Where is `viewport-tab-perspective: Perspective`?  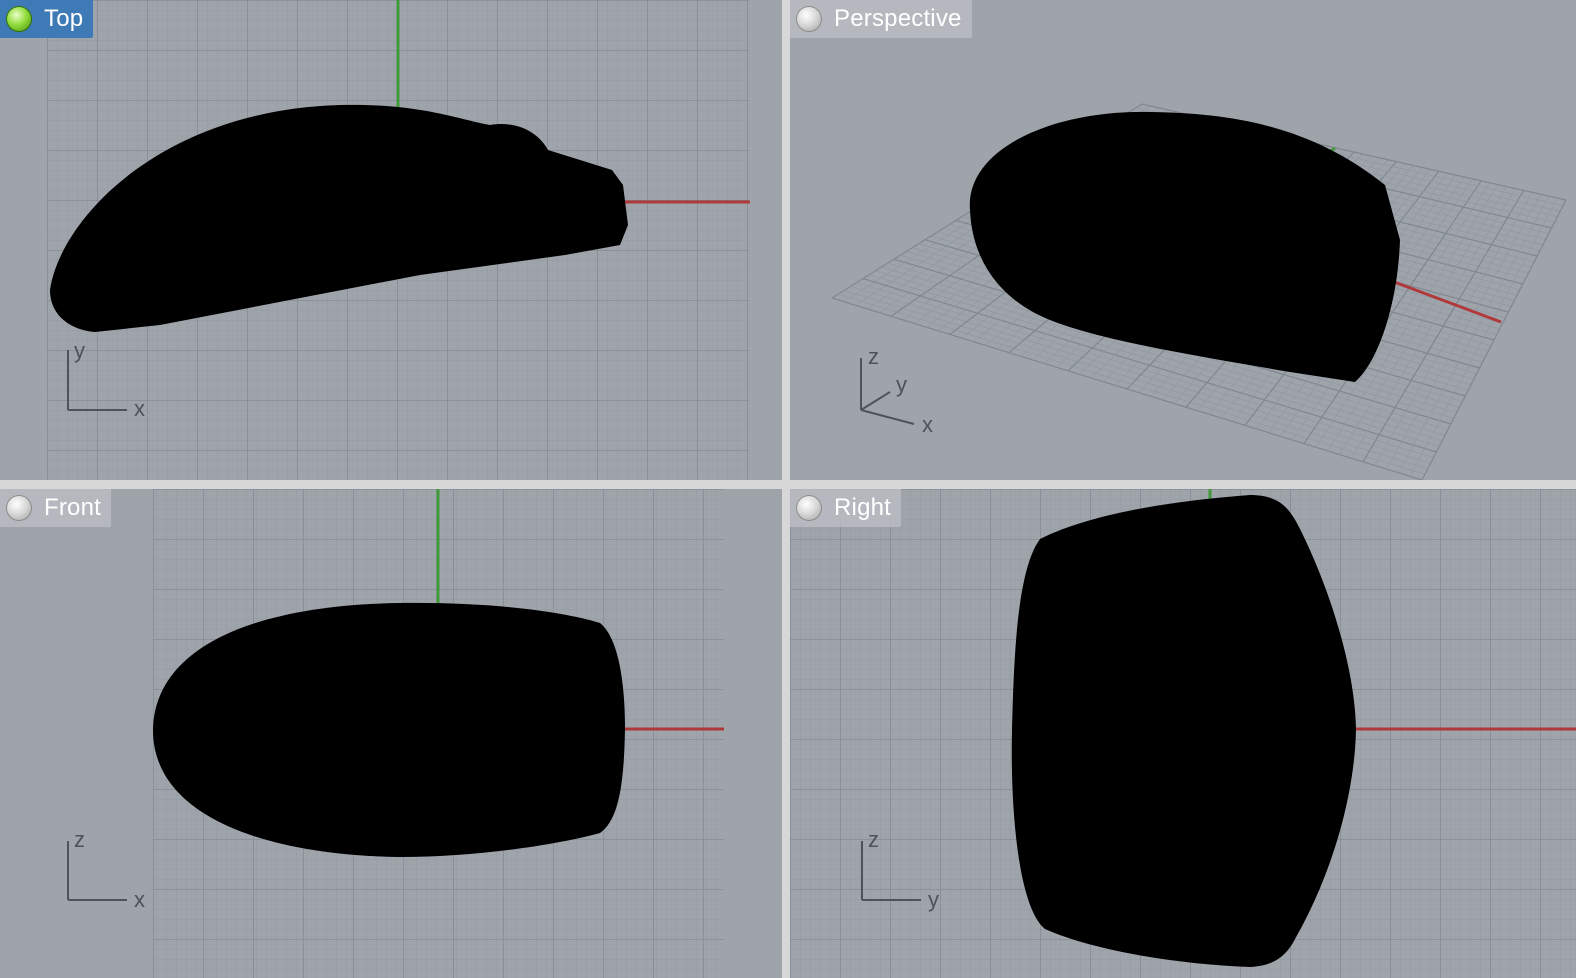 viewport-tab-perspective: Perspective is located at coordinates (881, 19).